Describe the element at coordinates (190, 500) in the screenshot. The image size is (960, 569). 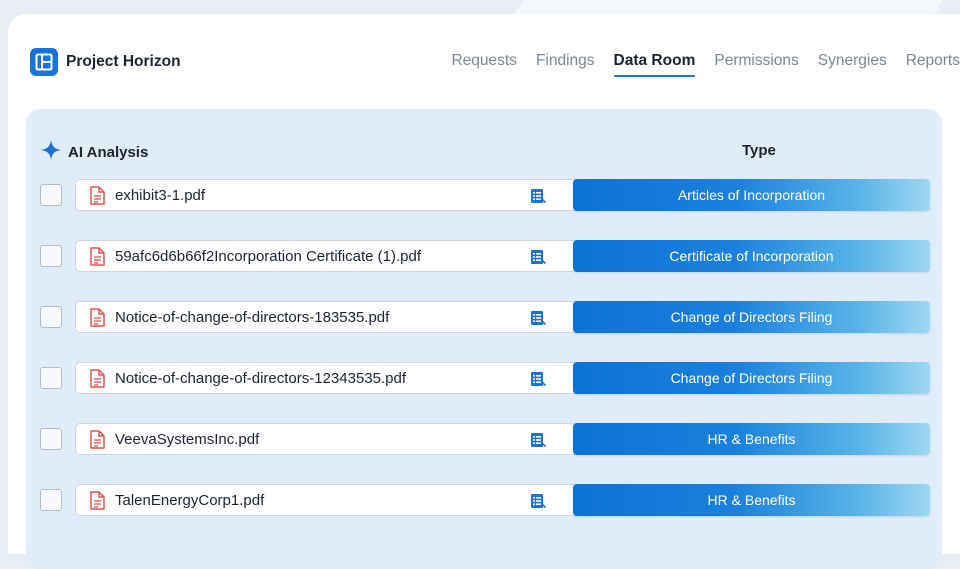
I see `file-name: TalenEnergyCorp1.pdf` at that location.